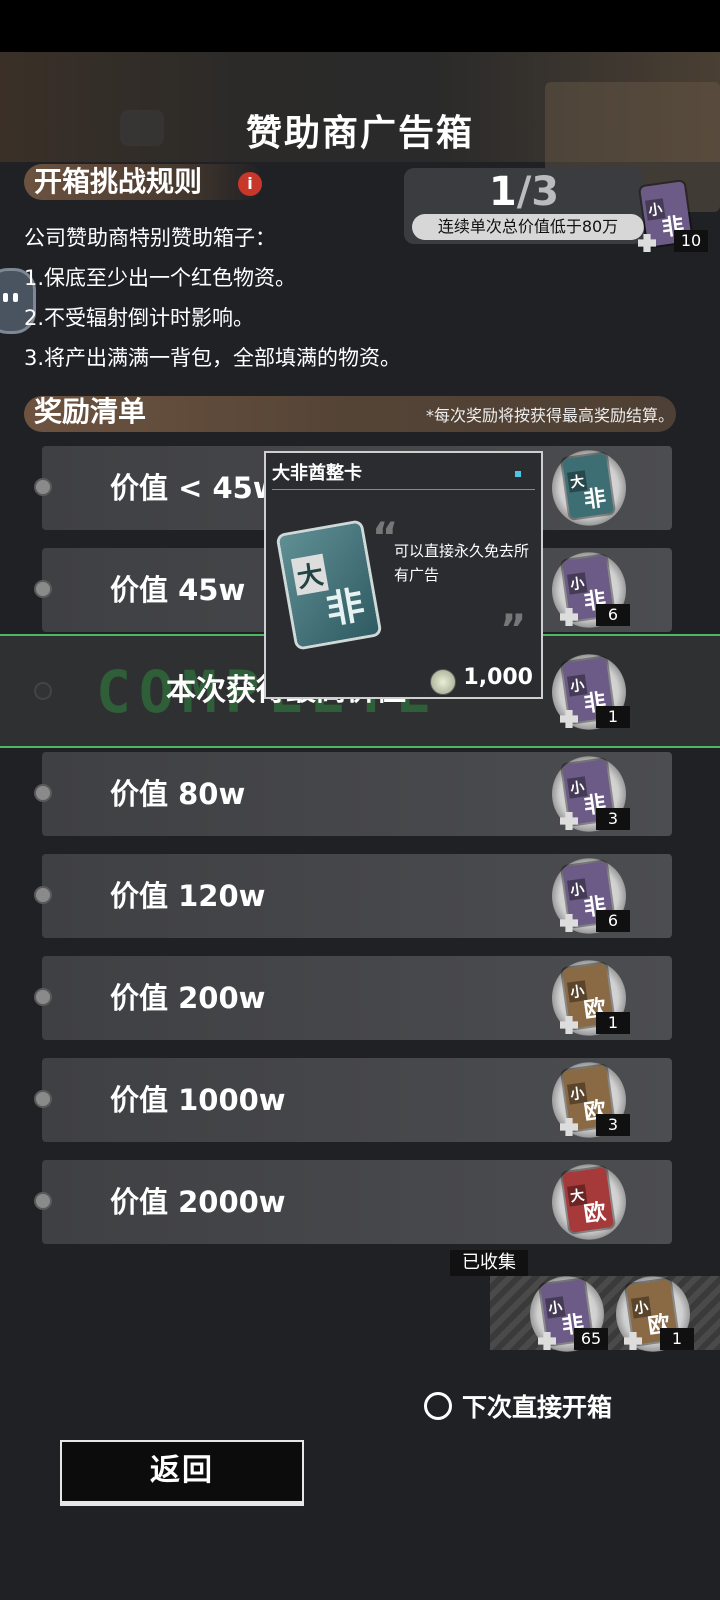  I want to click on status-bar, so click(360, 26).